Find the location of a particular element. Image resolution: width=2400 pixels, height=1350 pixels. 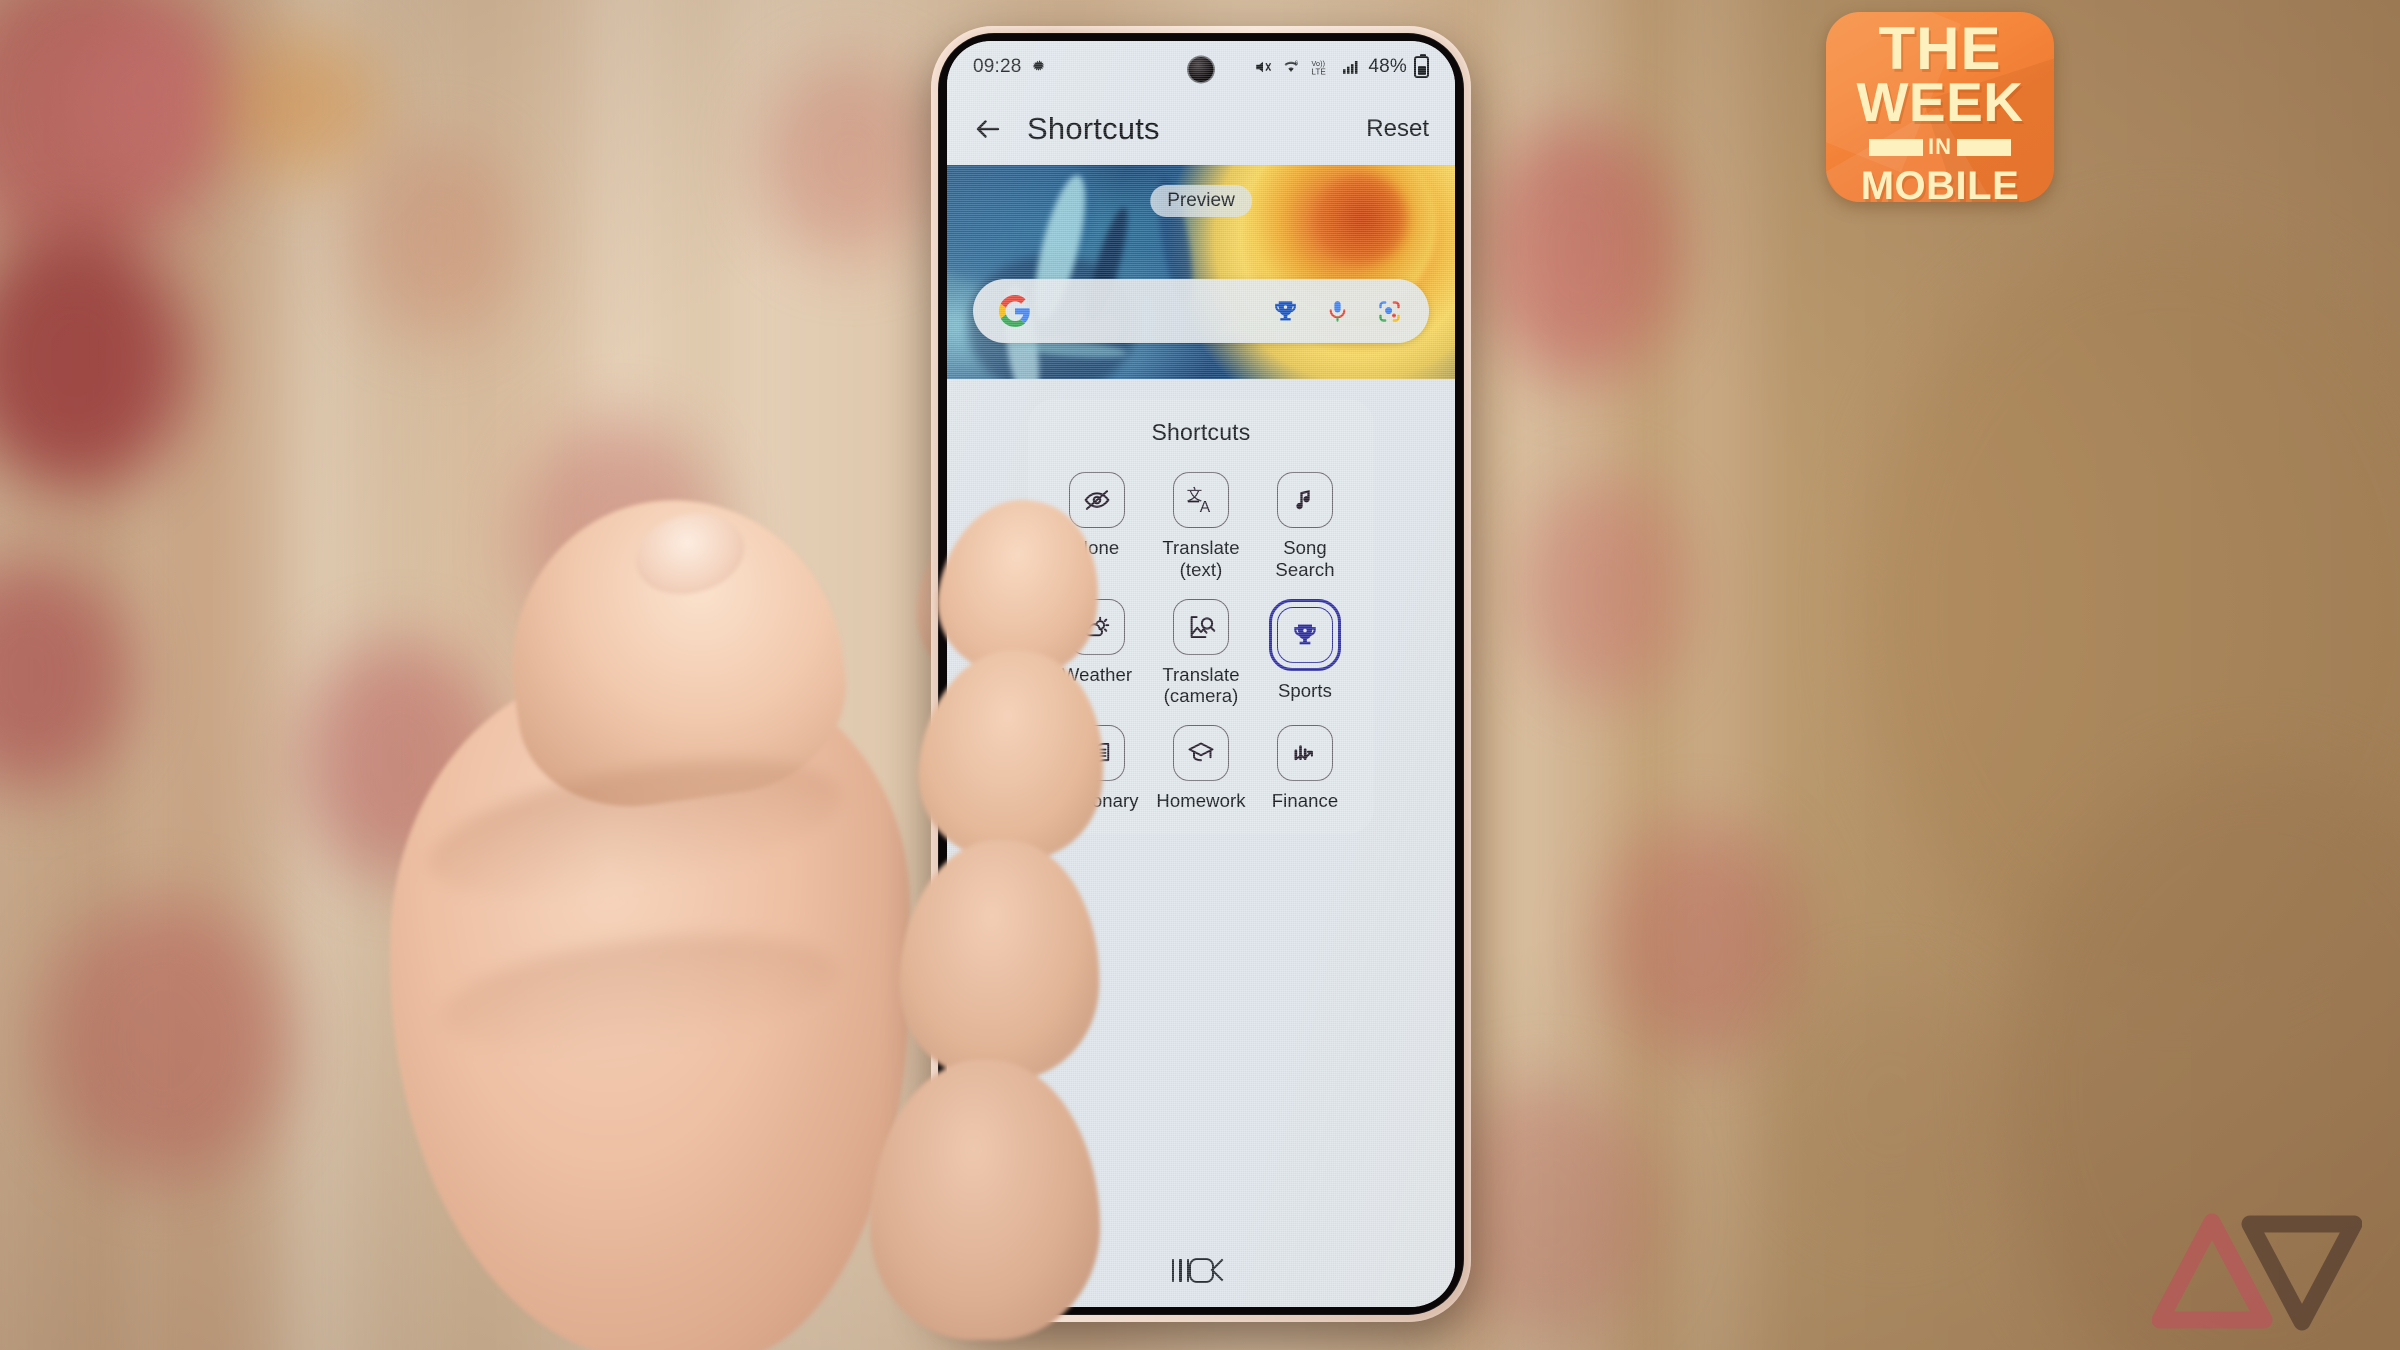

the-week-in-mobile-badge: THE WEEK IN MOBILE is located at coordinates (1940, 107).